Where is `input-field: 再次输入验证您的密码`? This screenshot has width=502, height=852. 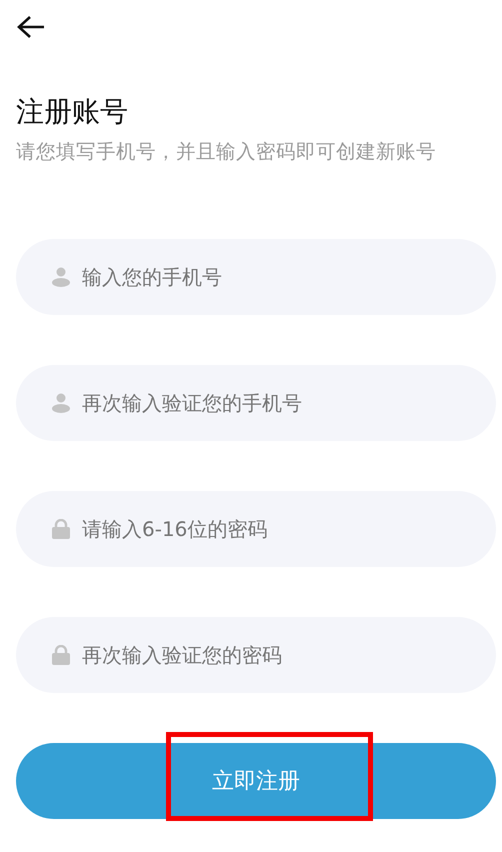
input-field: 再次输入验证您的密码 is located at coordinates (256, 655).